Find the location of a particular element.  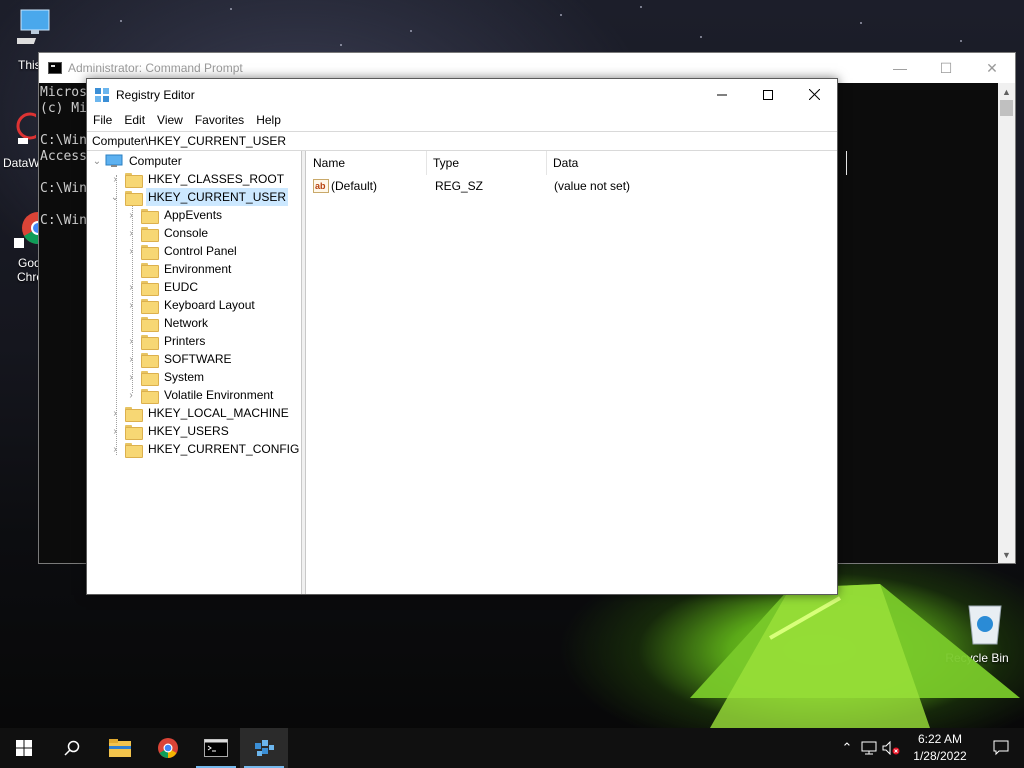

action-center-button is located at coordinates (1001, 748).